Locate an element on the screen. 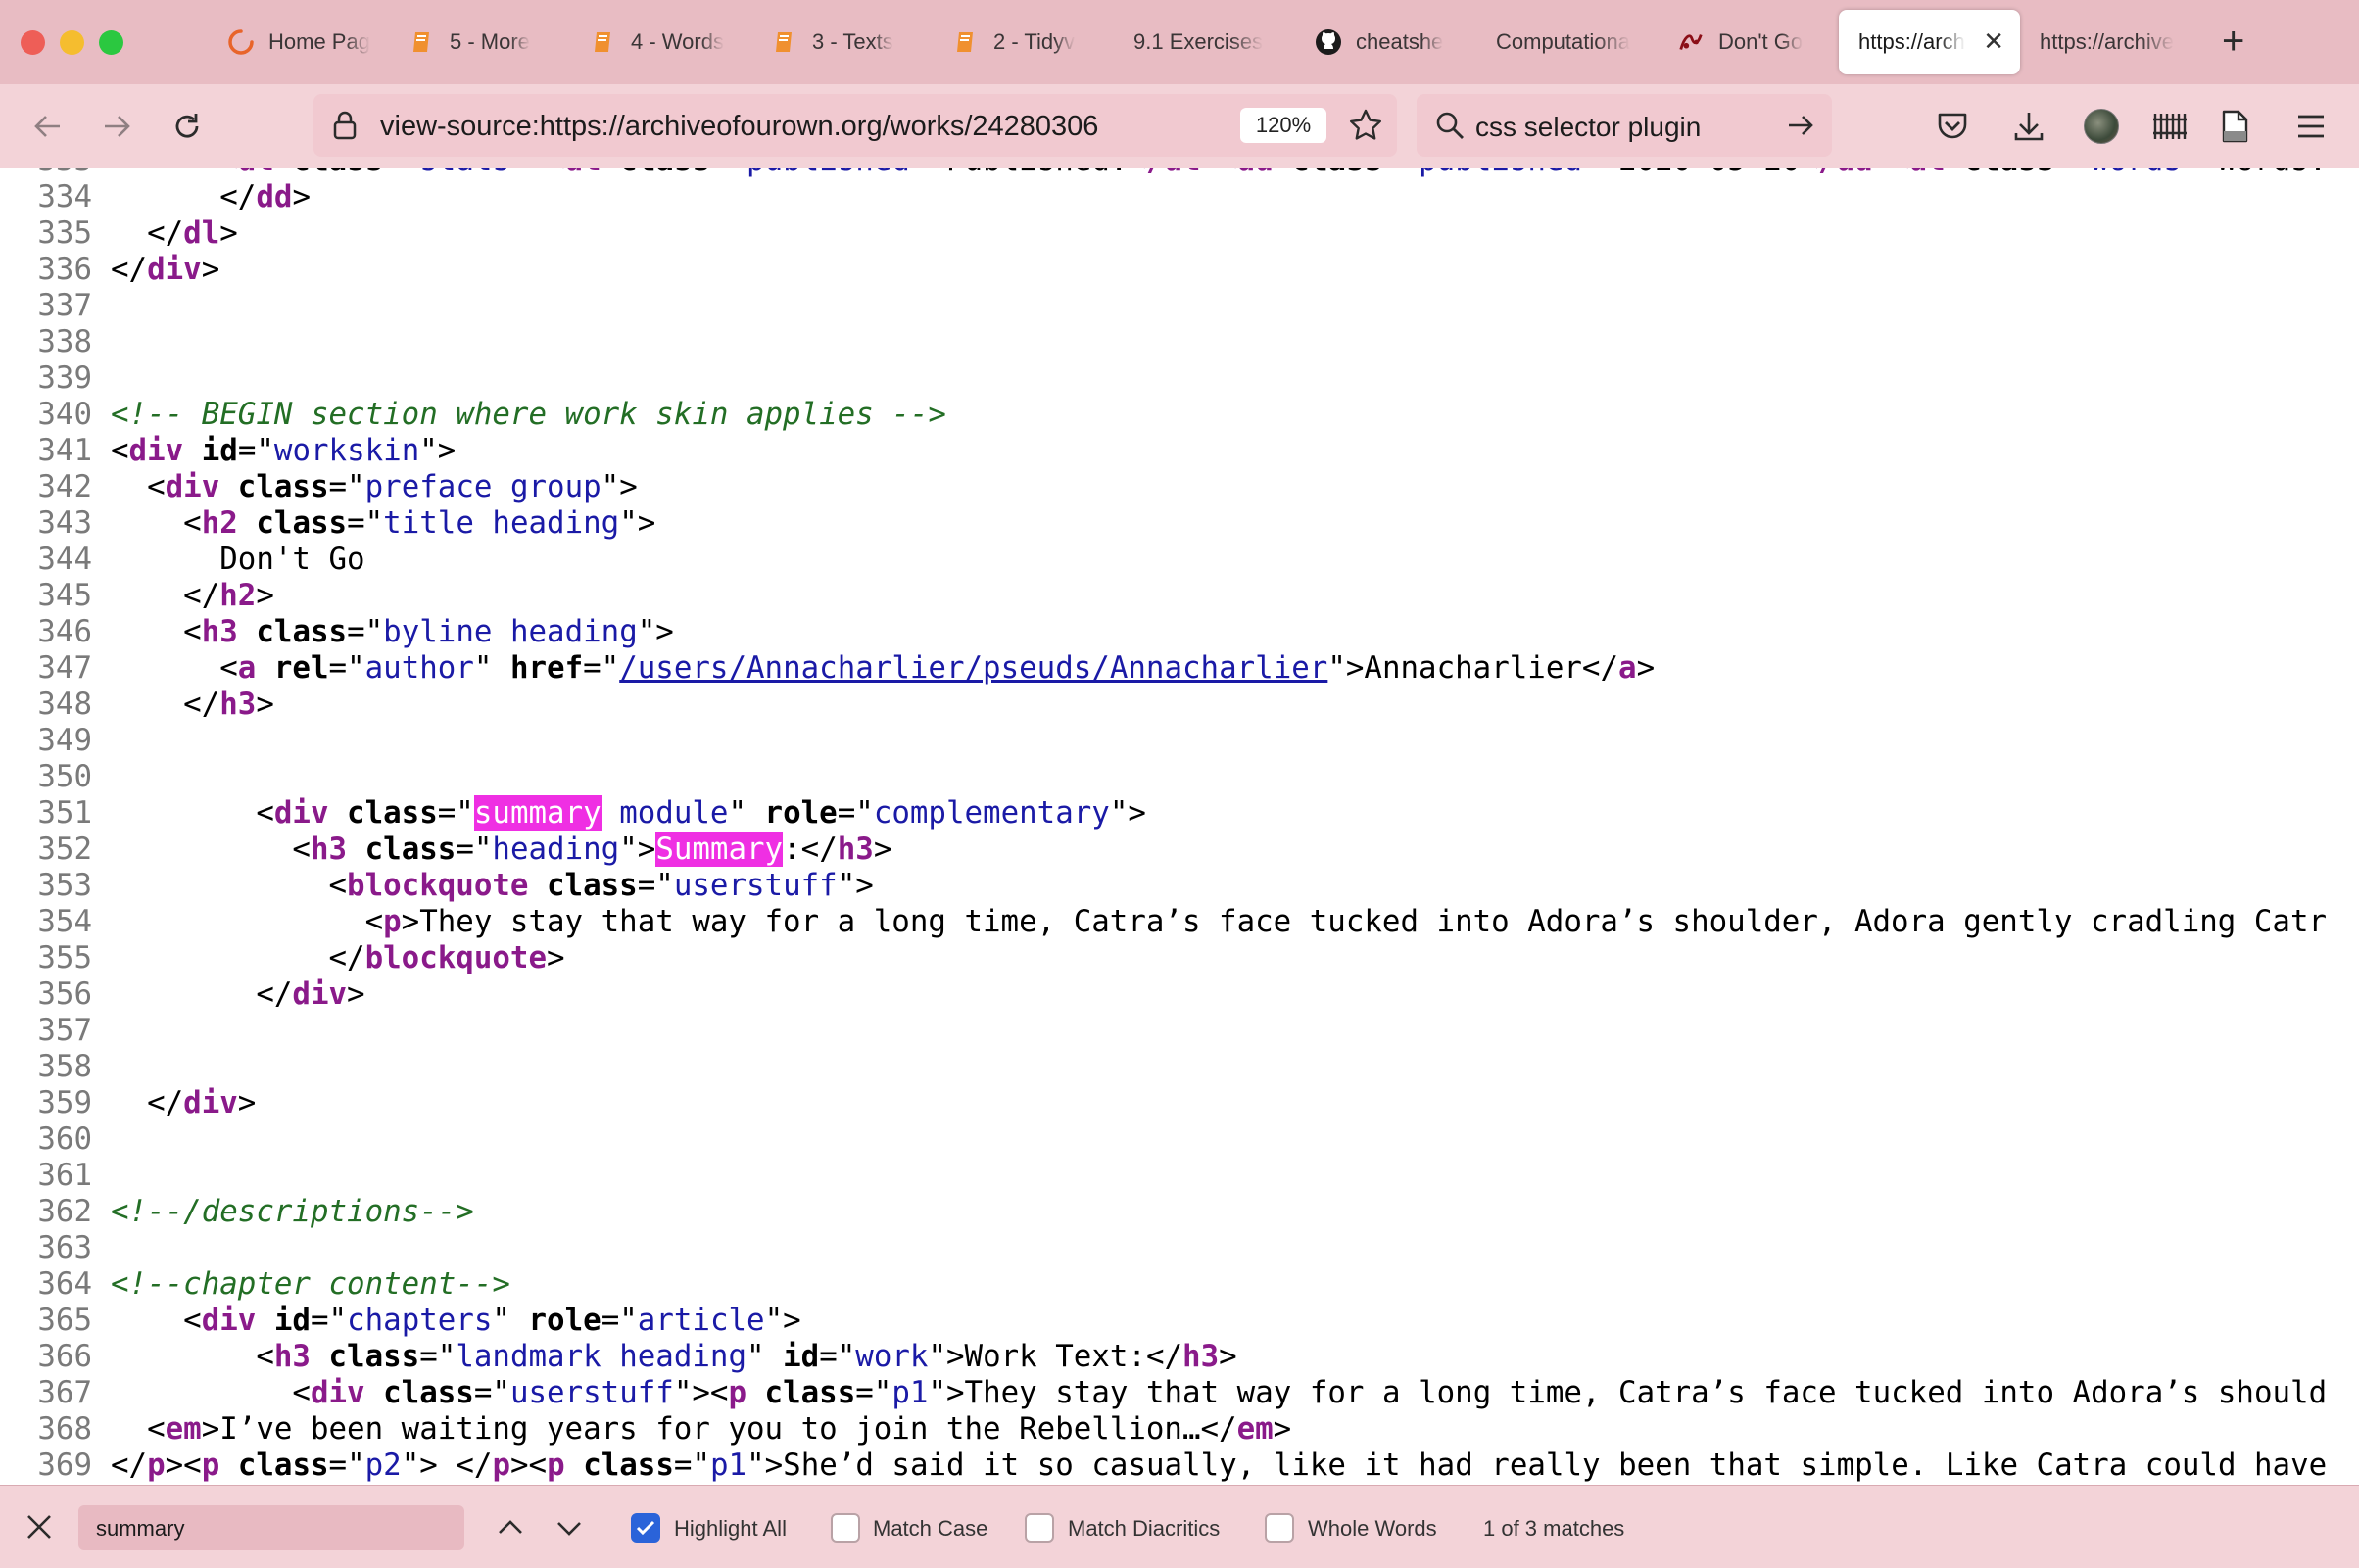 Image resolution: width=2359 pixels, height=1568 pixels. search-bar: css selector plugin is located at coordinates (1624, 125).